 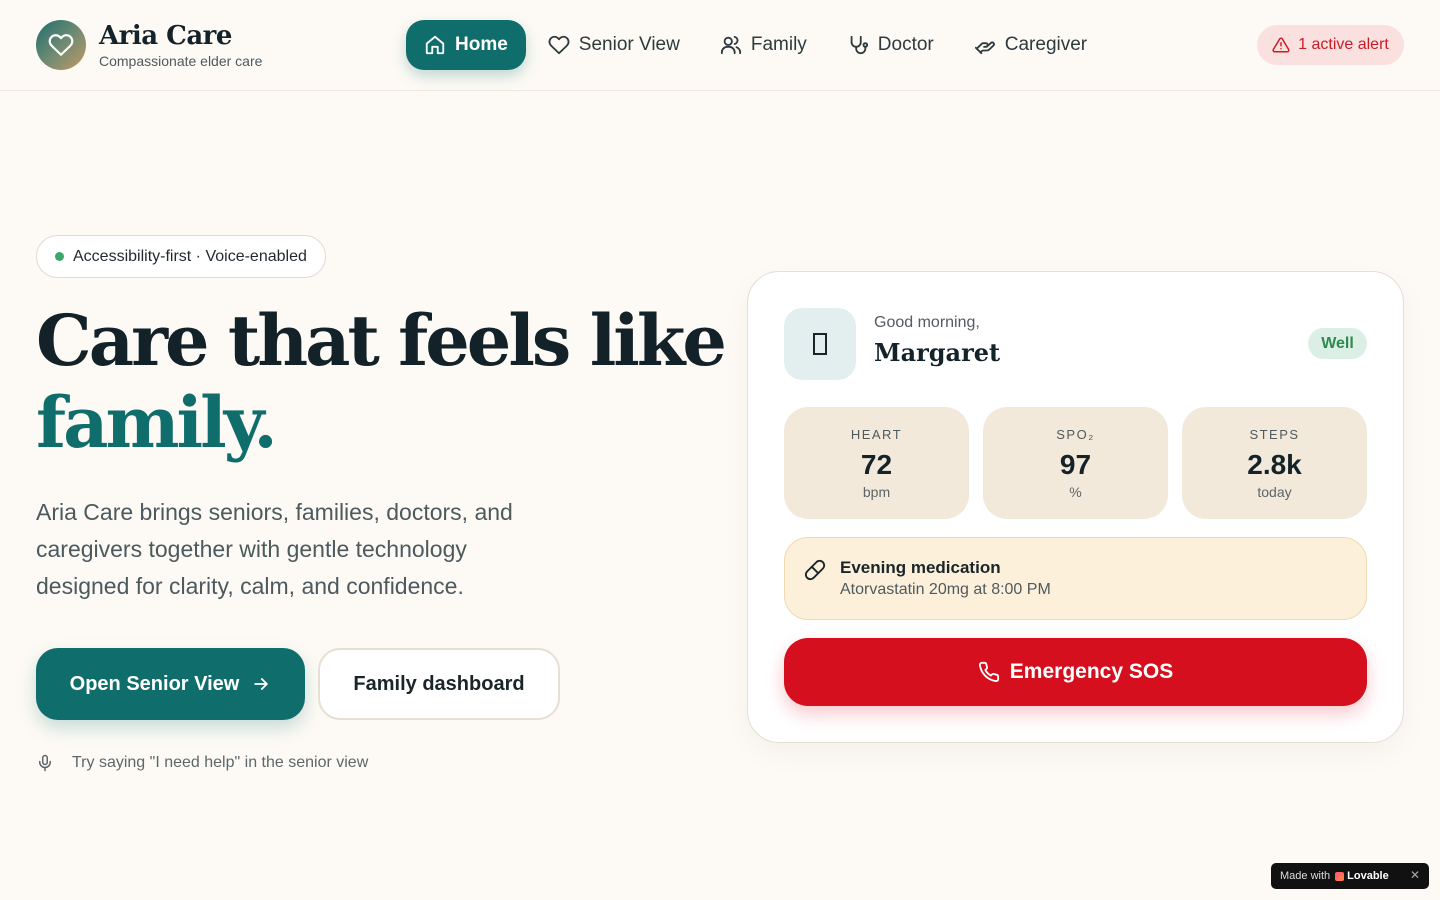 I want to click on pill-icon, so click(x=815, y=570).